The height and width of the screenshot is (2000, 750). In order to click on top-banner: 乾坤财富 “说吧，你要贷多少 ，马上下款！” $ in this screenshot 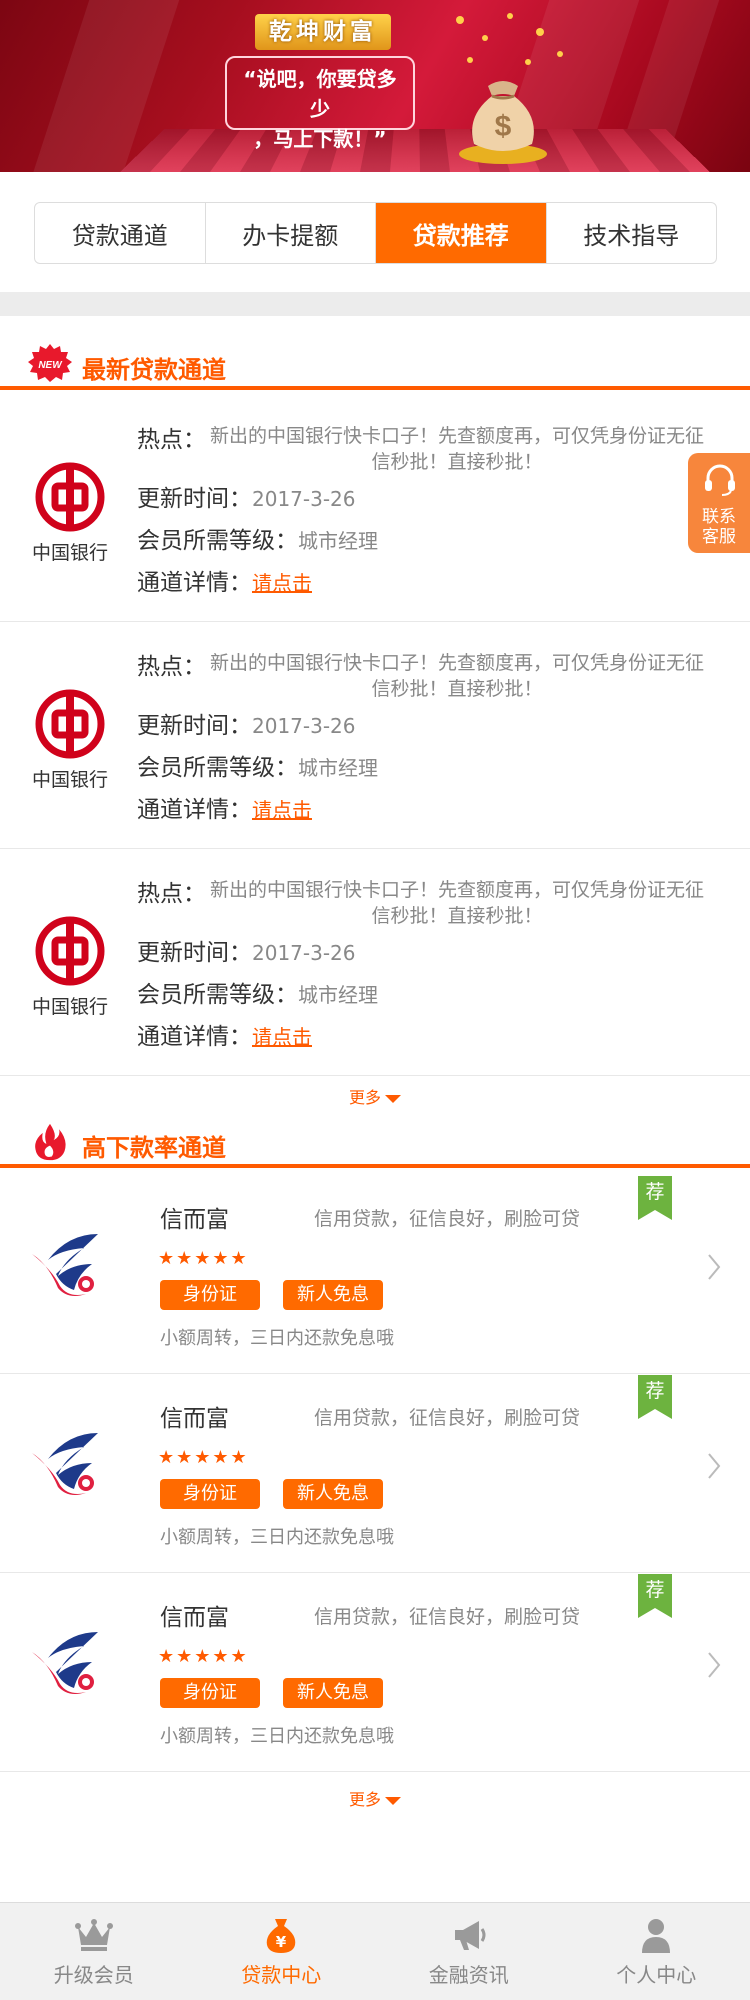, I will do `click(375, 86)`.